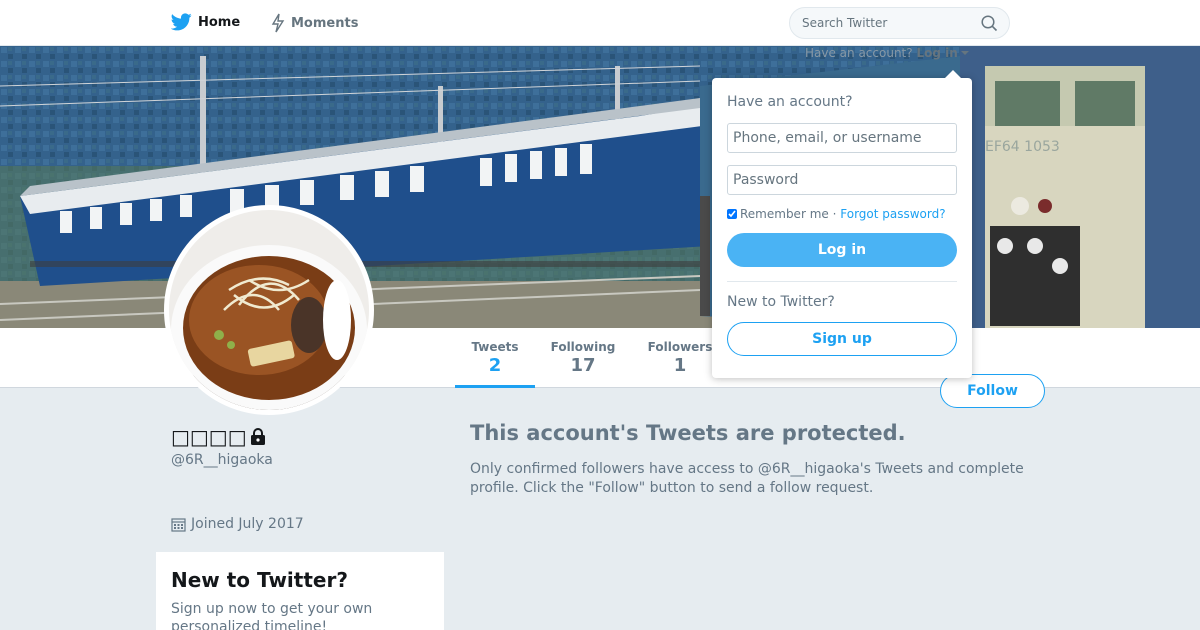  I want to click on signup-button: Sign up, so click(842, 339).